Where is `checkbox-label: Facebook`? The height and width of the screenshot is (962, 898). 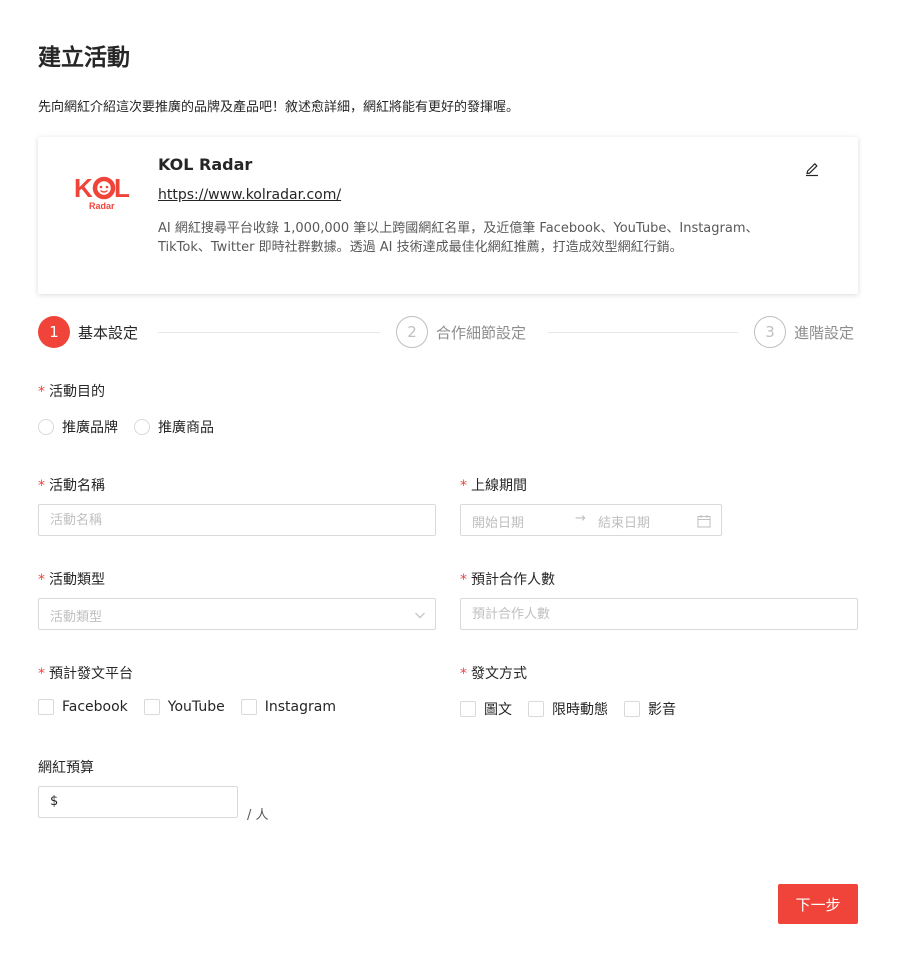 checkbox-label: Facebook is located at coordinates (95, 707).